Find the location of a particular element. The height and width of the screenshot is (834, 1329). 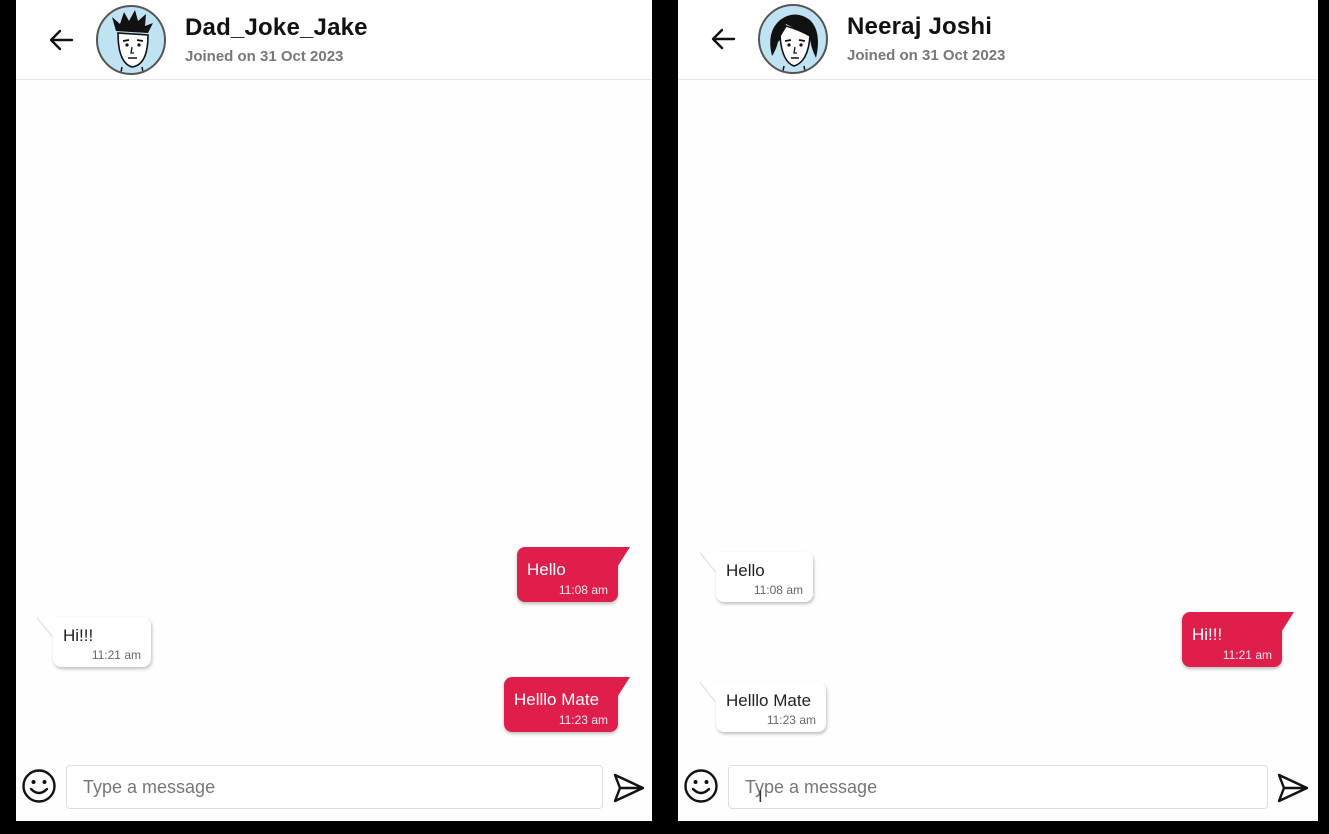

contact-name: Neeraj Joshi is located at coordinates (920, 26).